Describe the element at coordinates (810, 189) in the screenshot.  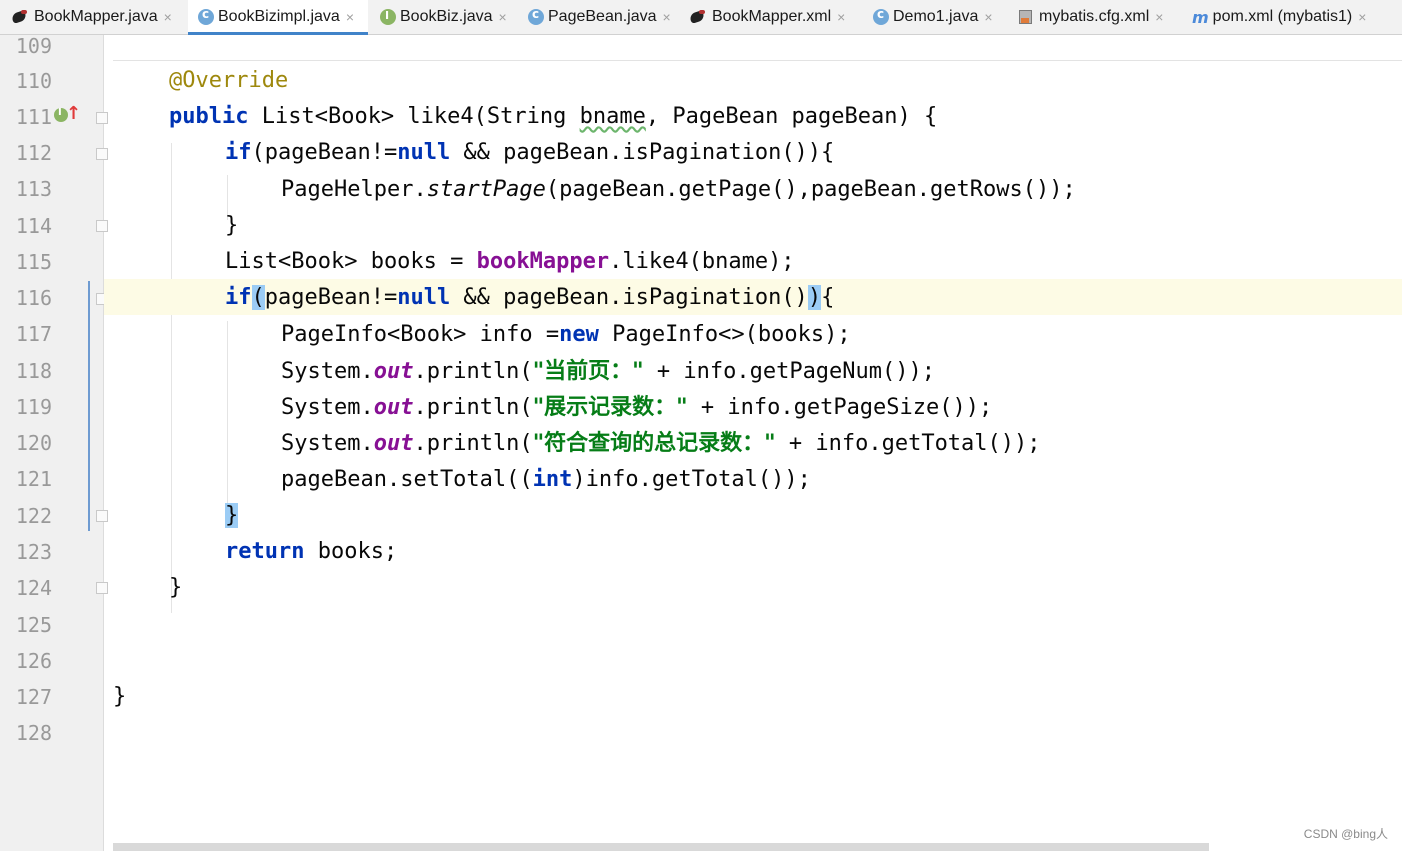
I see `code-token: (pageBean.getPage(),pageBean.getRows());` at that location.